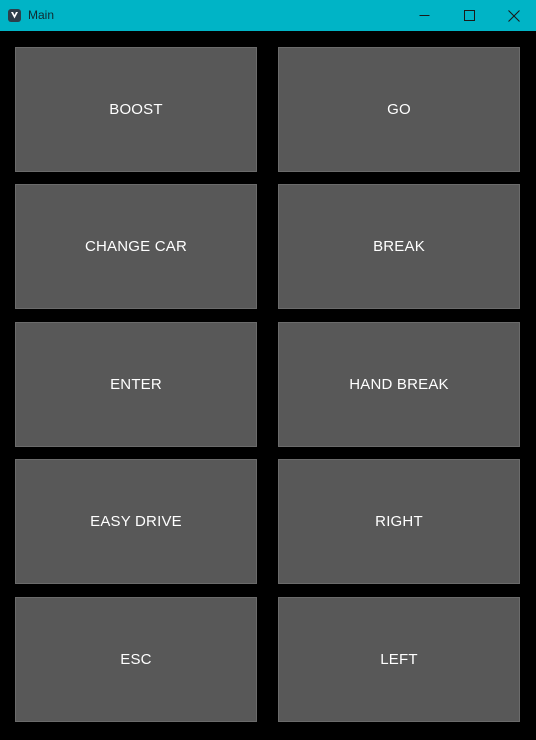 The height and width of the screenshot is (740, 536). Describe the element at coordinates (268, 15) in the screenshot. I see `title-bar: Main` at that location.